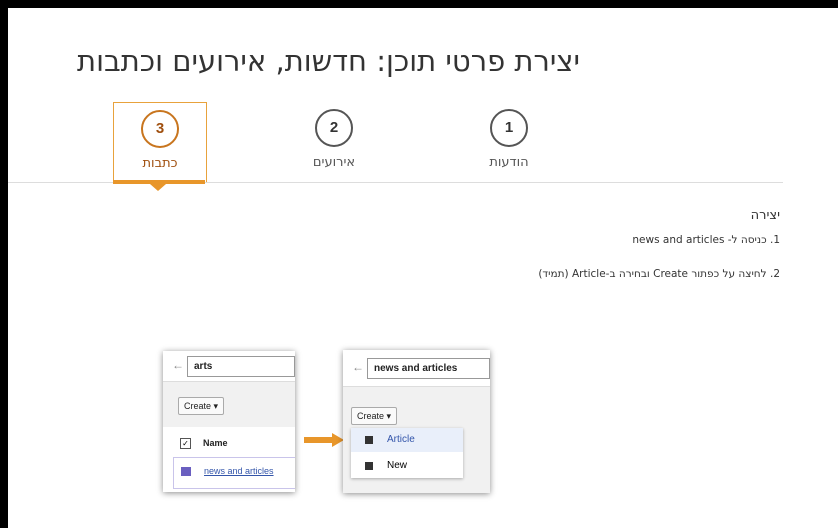  What do you see at coordinates (509, 128) in the screenshot?
I see `step-number: 1` at bounding box center [509, 128].